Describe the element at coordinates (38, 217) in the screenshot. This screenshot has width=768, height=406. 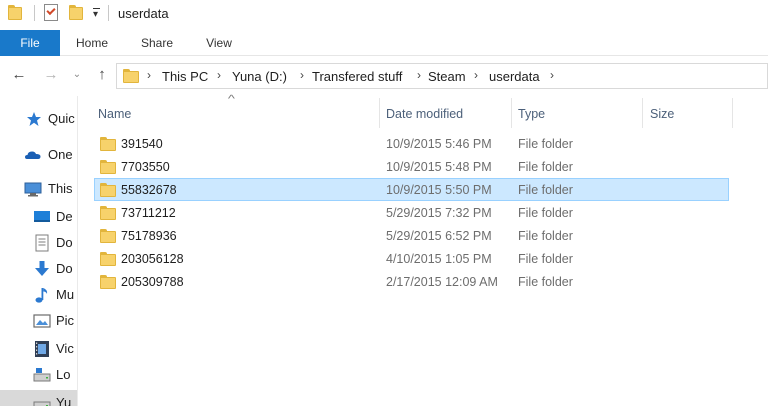
I see `nav-item-desktop: De` at that location.